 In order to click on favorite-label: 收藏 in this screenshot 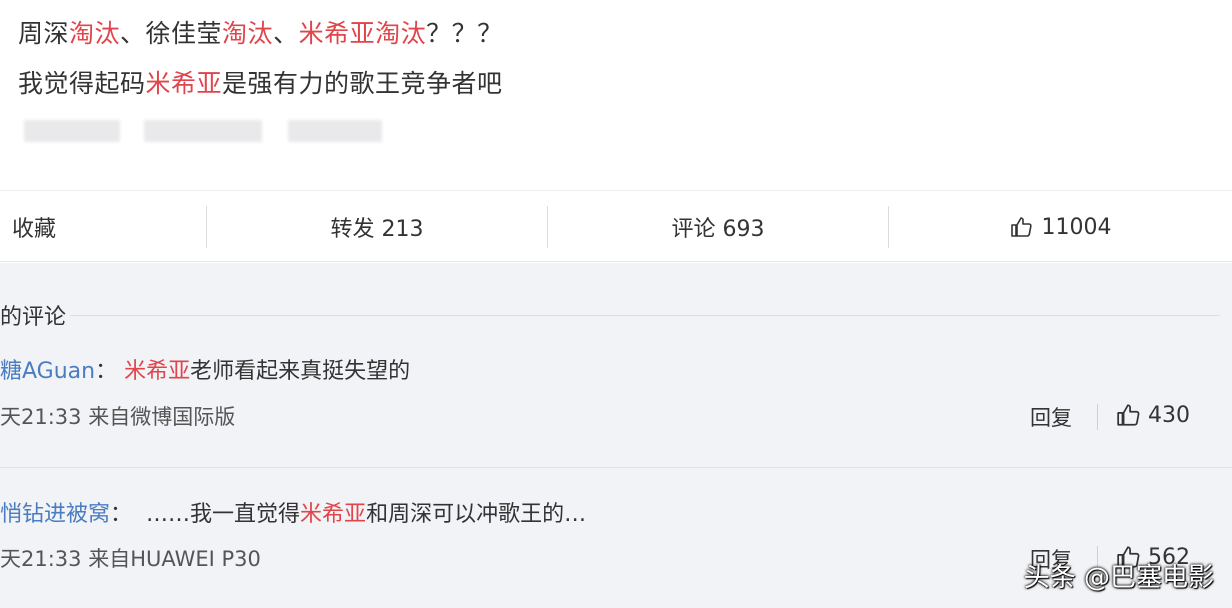, I will do `click(34, 229)`.